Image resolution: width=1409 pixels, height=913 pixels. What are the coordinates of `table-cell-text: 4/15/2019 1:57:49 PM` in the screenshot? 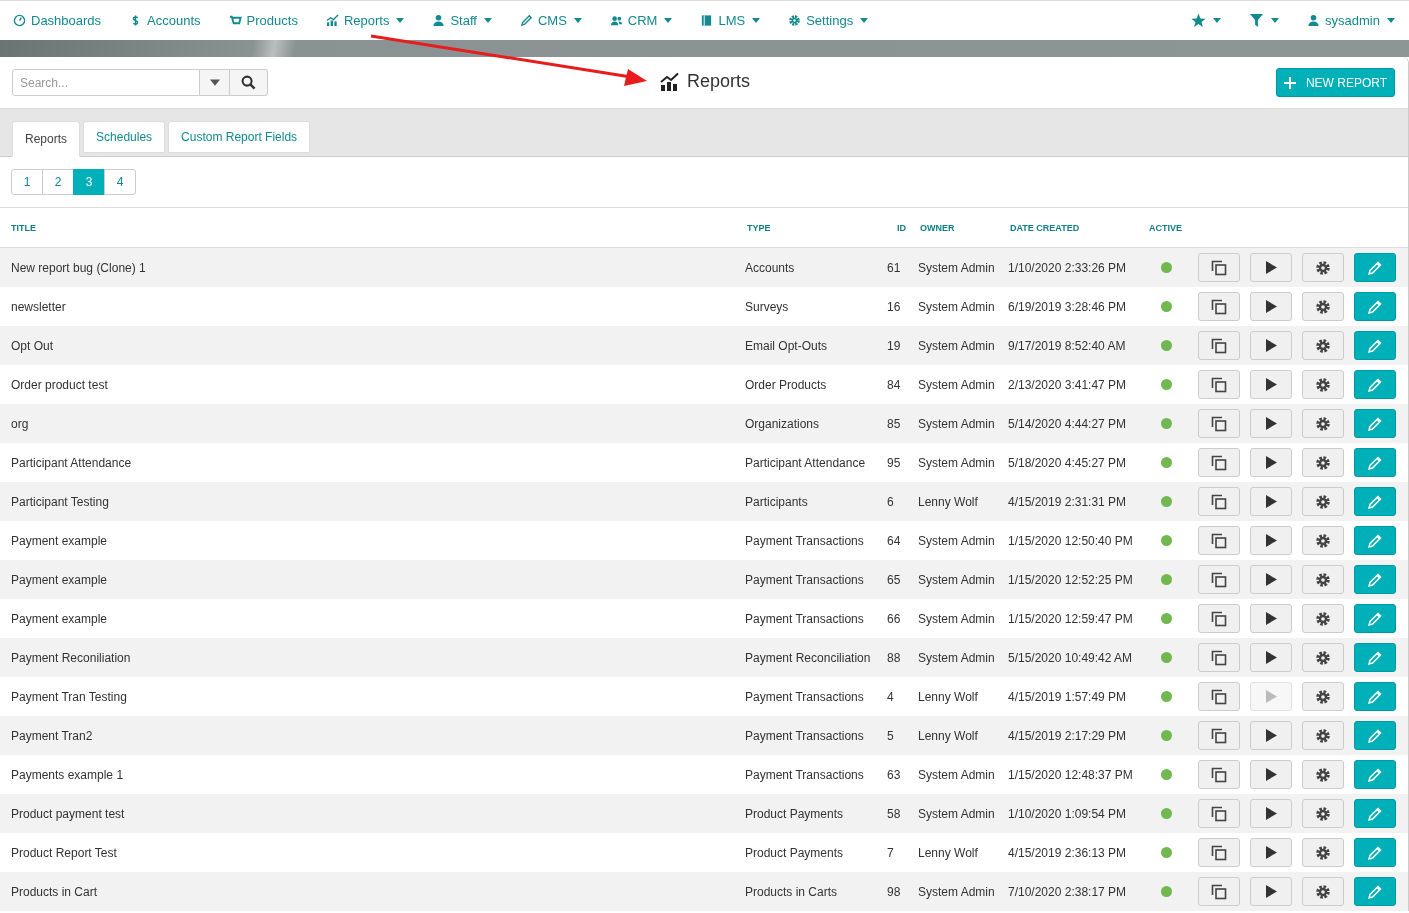 It's located at (1068, 696).